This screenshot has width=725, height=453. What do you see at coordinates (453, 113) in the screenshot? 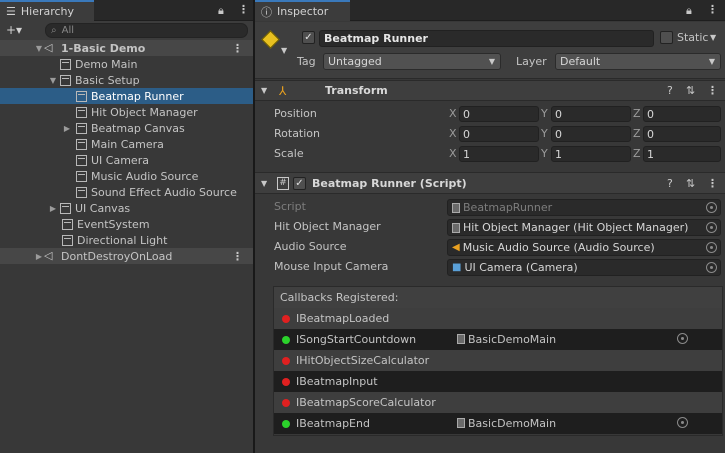
I see `position-x-label: X` at bounding box center [453, 113].